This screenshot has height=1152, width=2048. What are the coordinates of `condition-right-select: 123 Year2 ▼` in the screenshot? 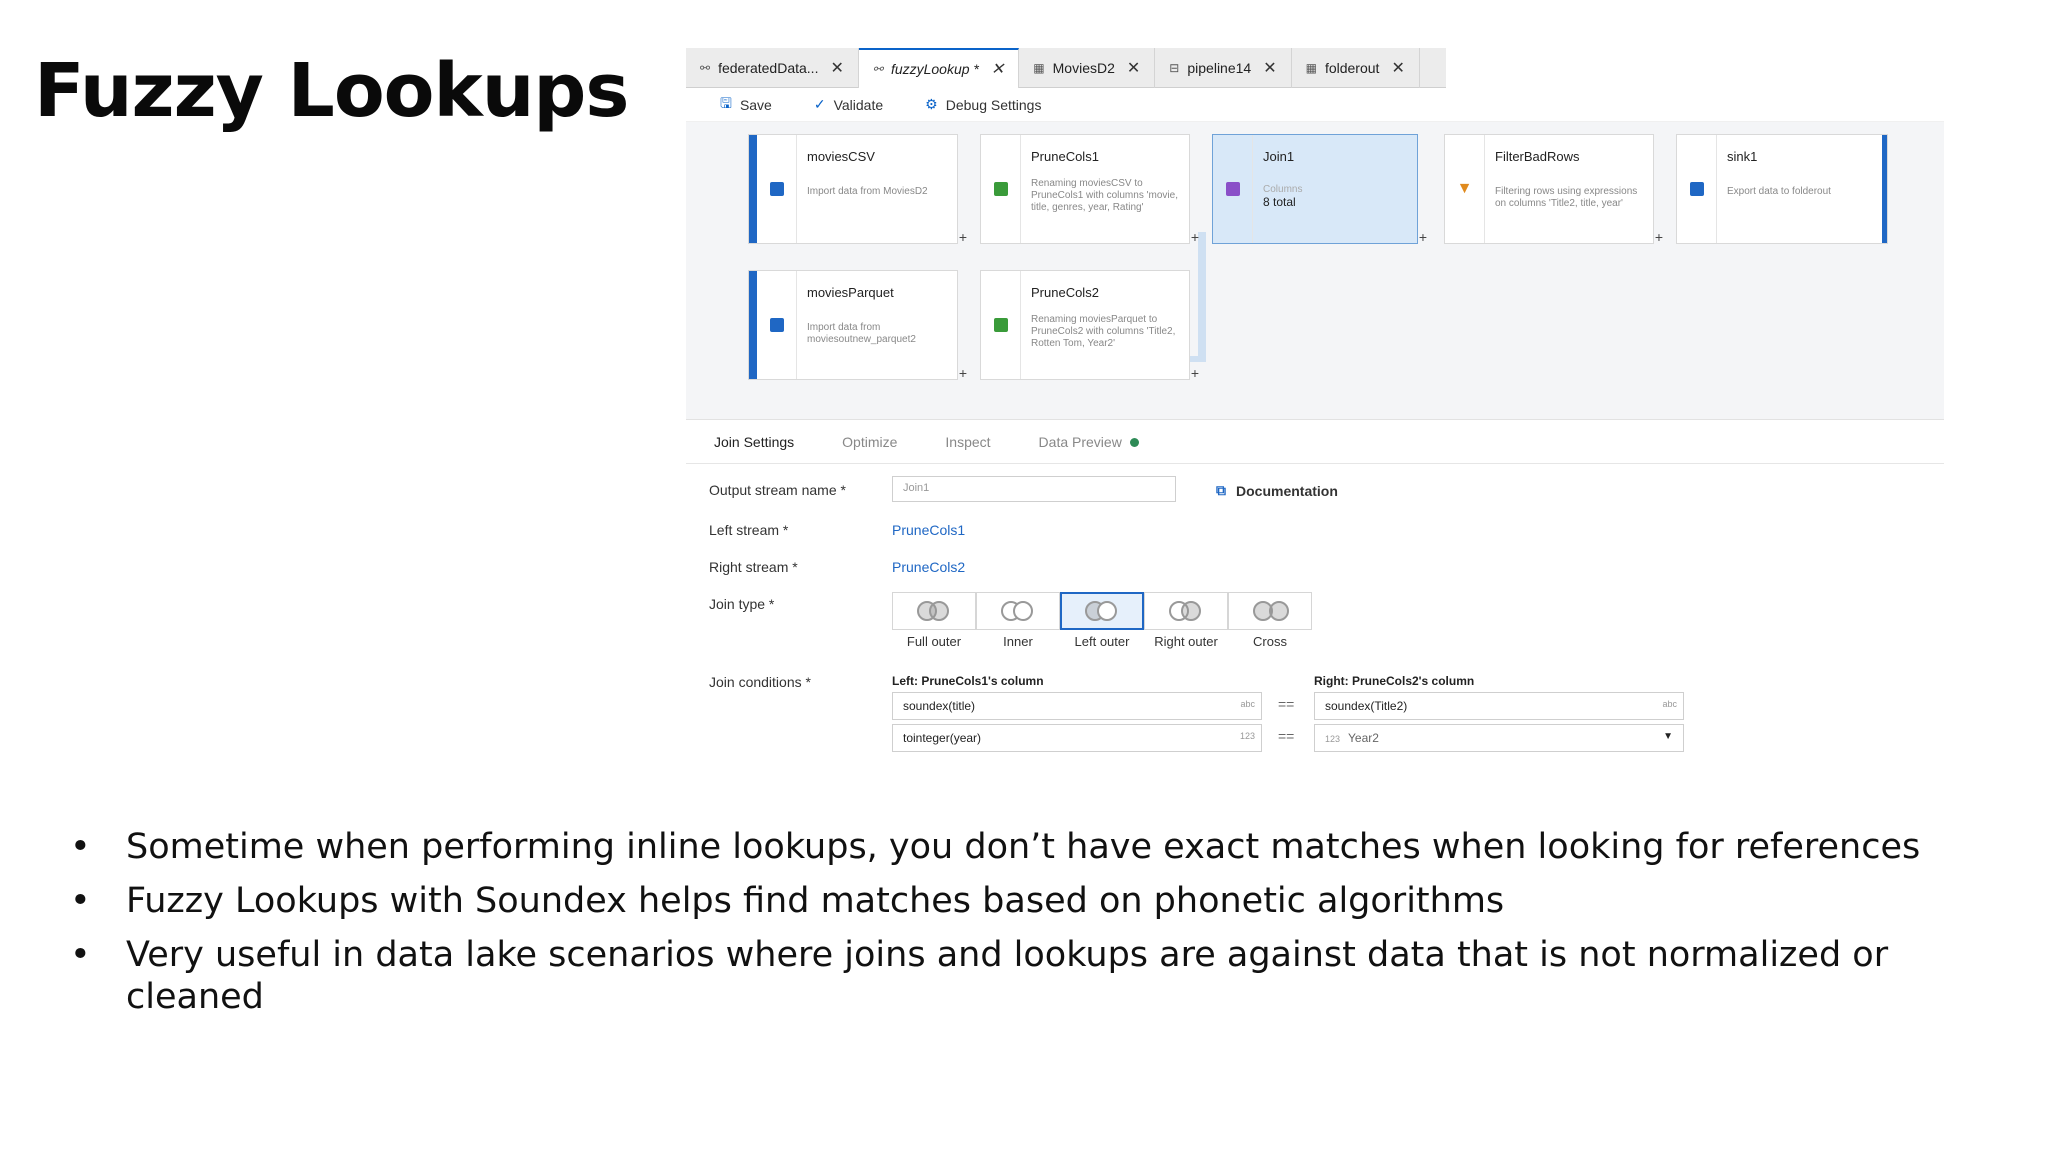 It's located at (1499, 738).